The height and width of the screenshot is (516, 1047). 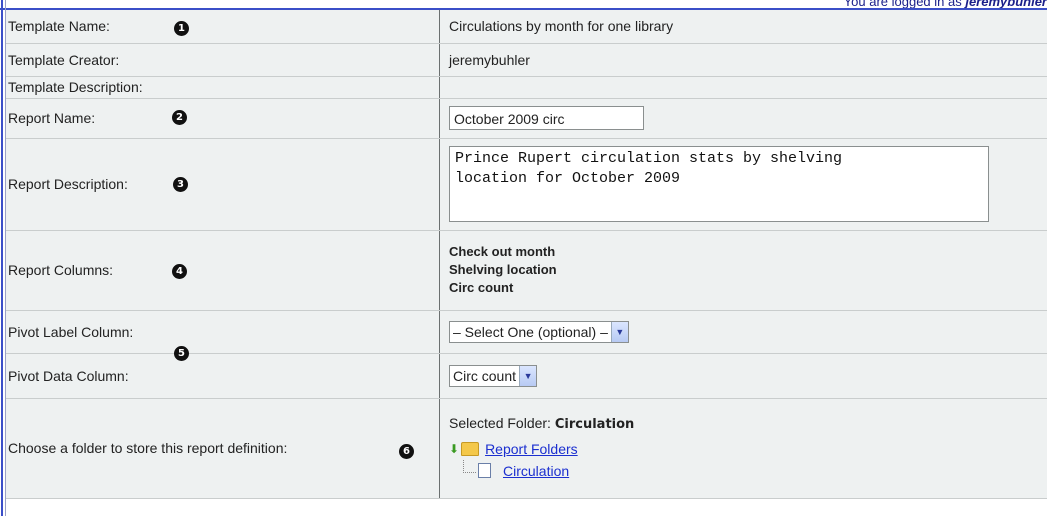 I want to click on template-name-label: Template Name:, so click(x=59, y=26).